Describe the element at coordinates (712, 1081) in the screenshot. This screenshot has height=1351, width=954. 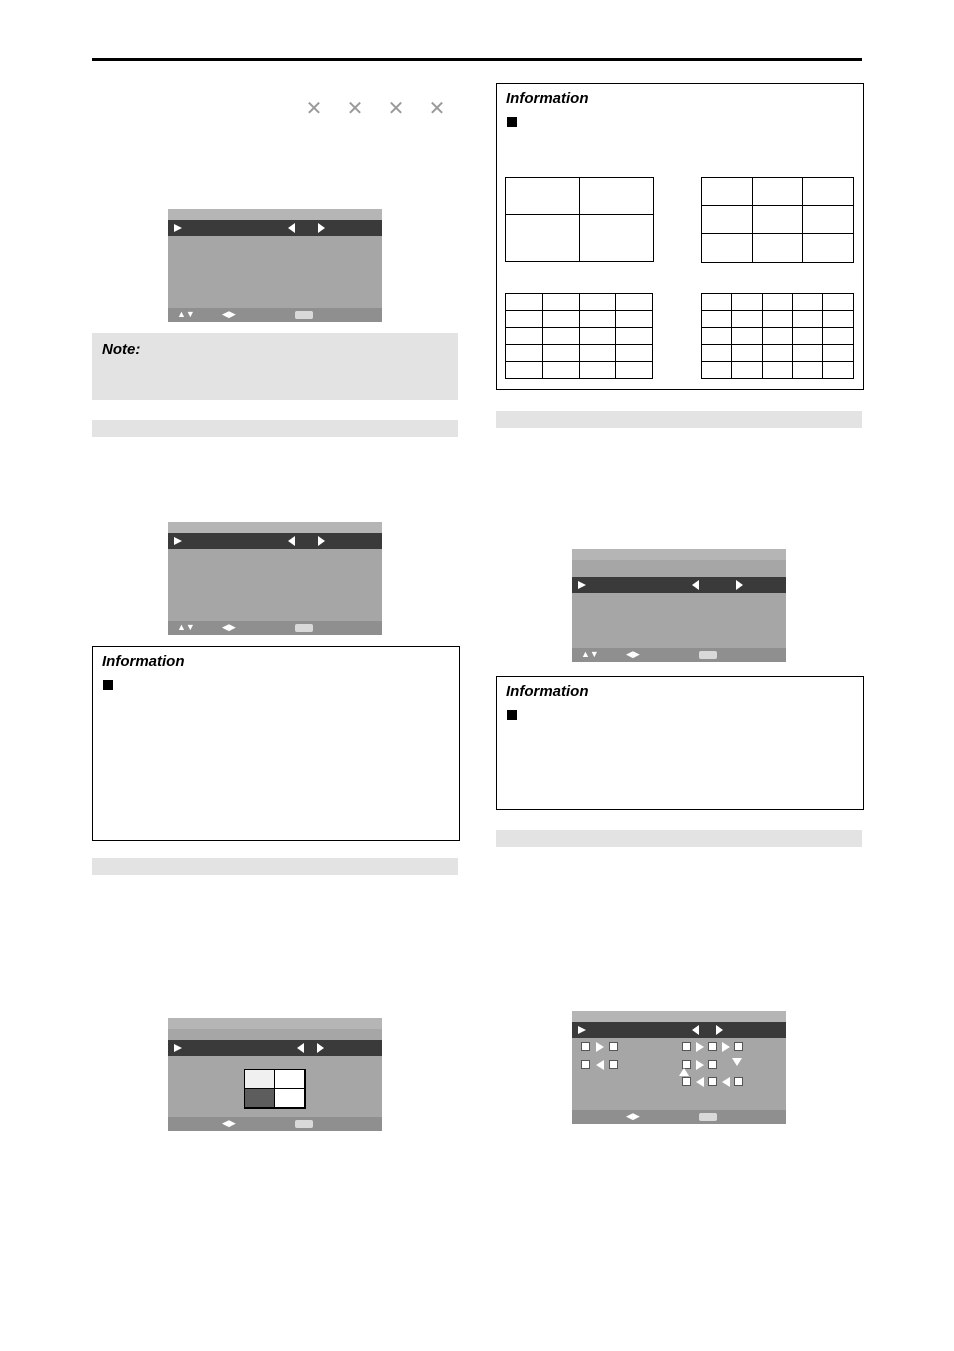
I see `key-square-r7` at that location.